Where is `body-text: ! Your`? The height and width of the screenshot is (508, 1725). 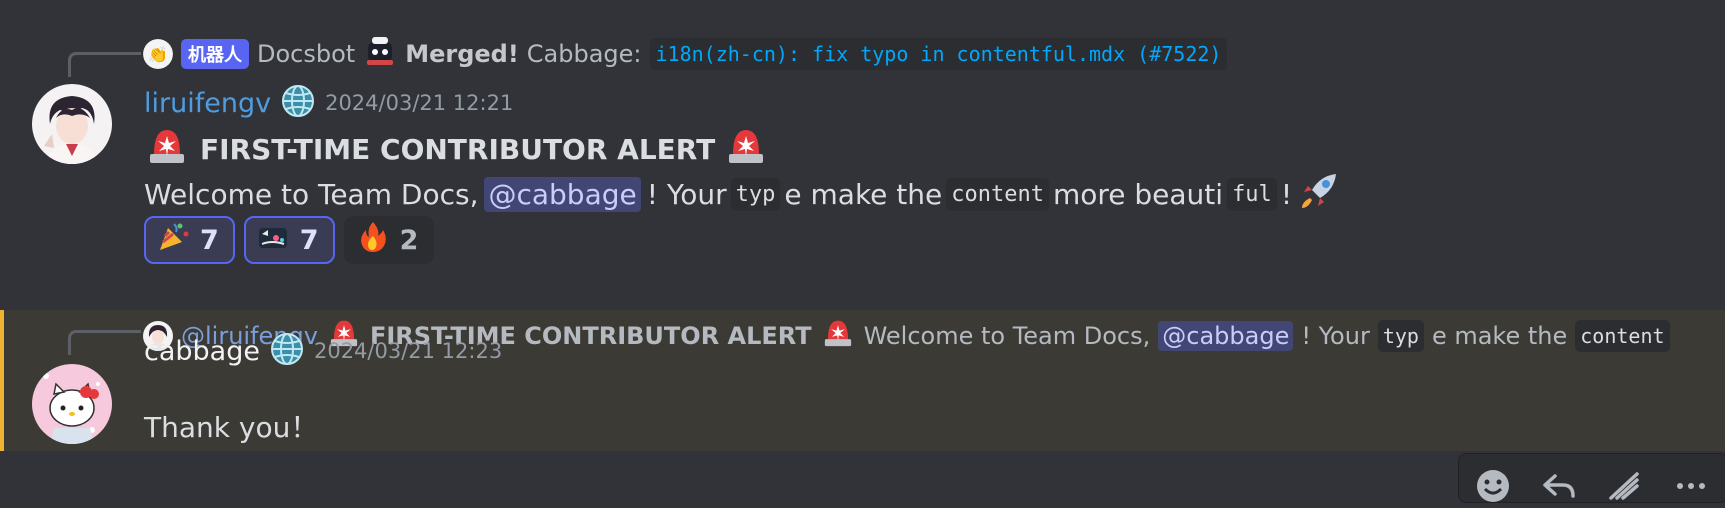
body-text: ! Your is located at coordinates (686, 194).